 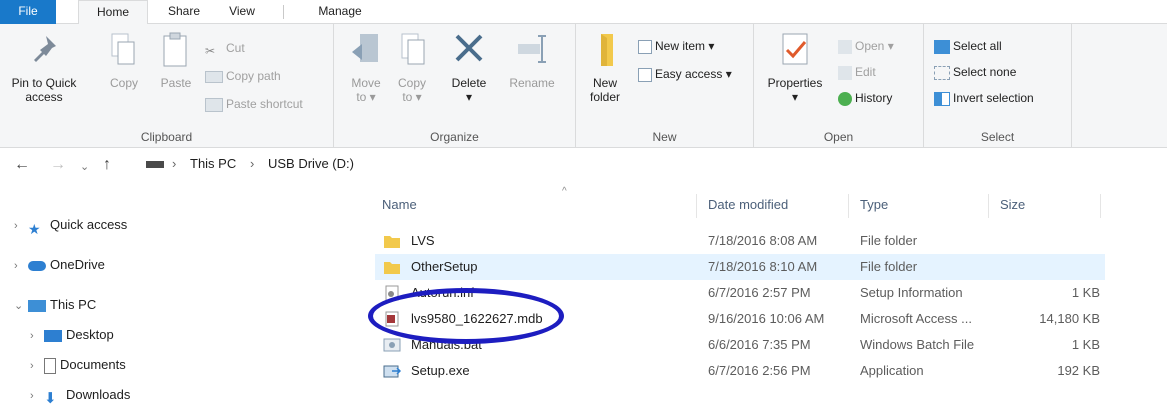 I want to click on select-none-label: Select none, so click(x=985, y=72).